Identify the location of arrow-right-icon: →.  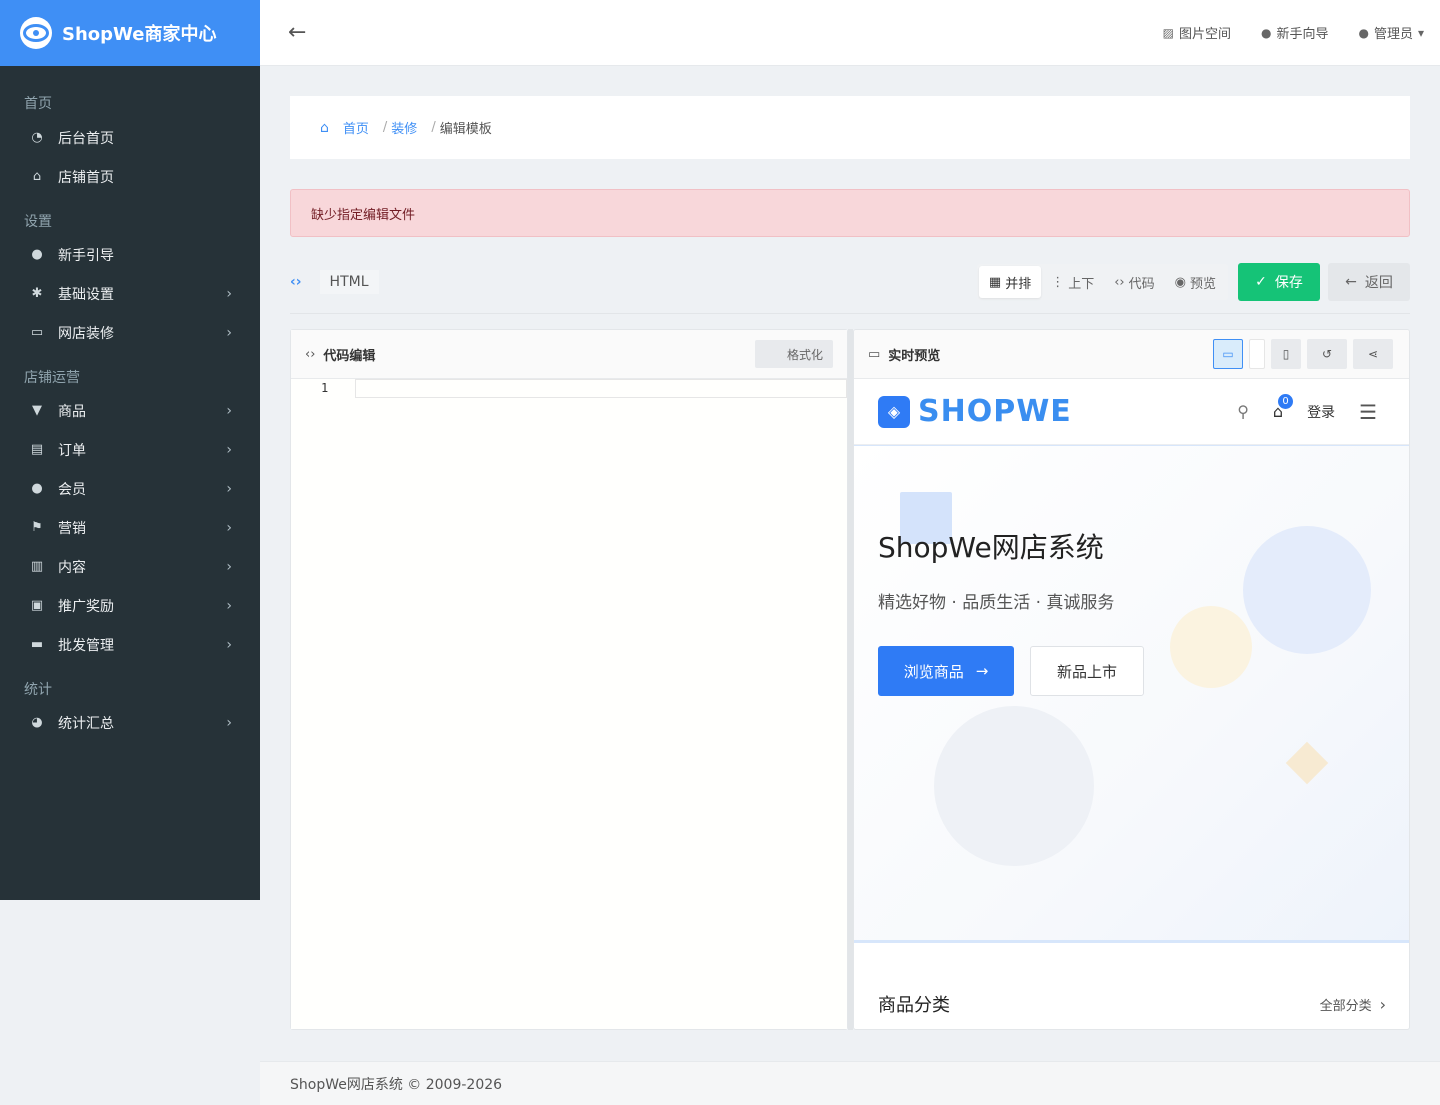
(982, 671).